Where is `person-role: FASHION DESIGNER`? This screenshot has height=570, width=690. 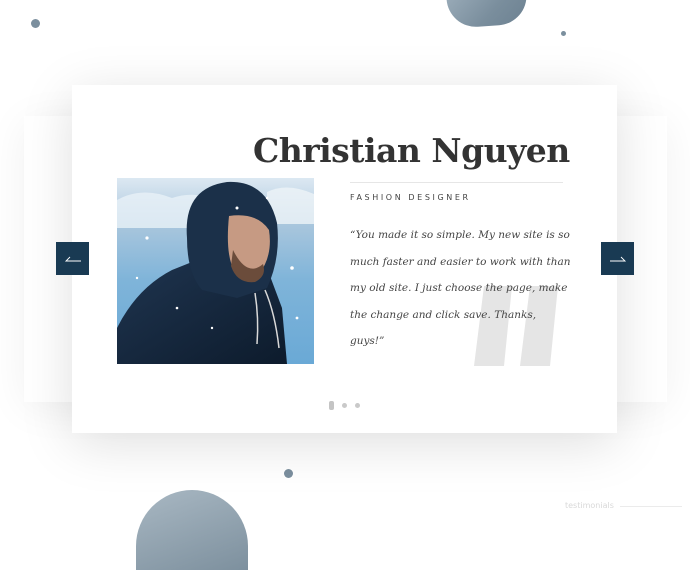
person-role: FASHION DESIGNER is located at coordinates (410, 197).